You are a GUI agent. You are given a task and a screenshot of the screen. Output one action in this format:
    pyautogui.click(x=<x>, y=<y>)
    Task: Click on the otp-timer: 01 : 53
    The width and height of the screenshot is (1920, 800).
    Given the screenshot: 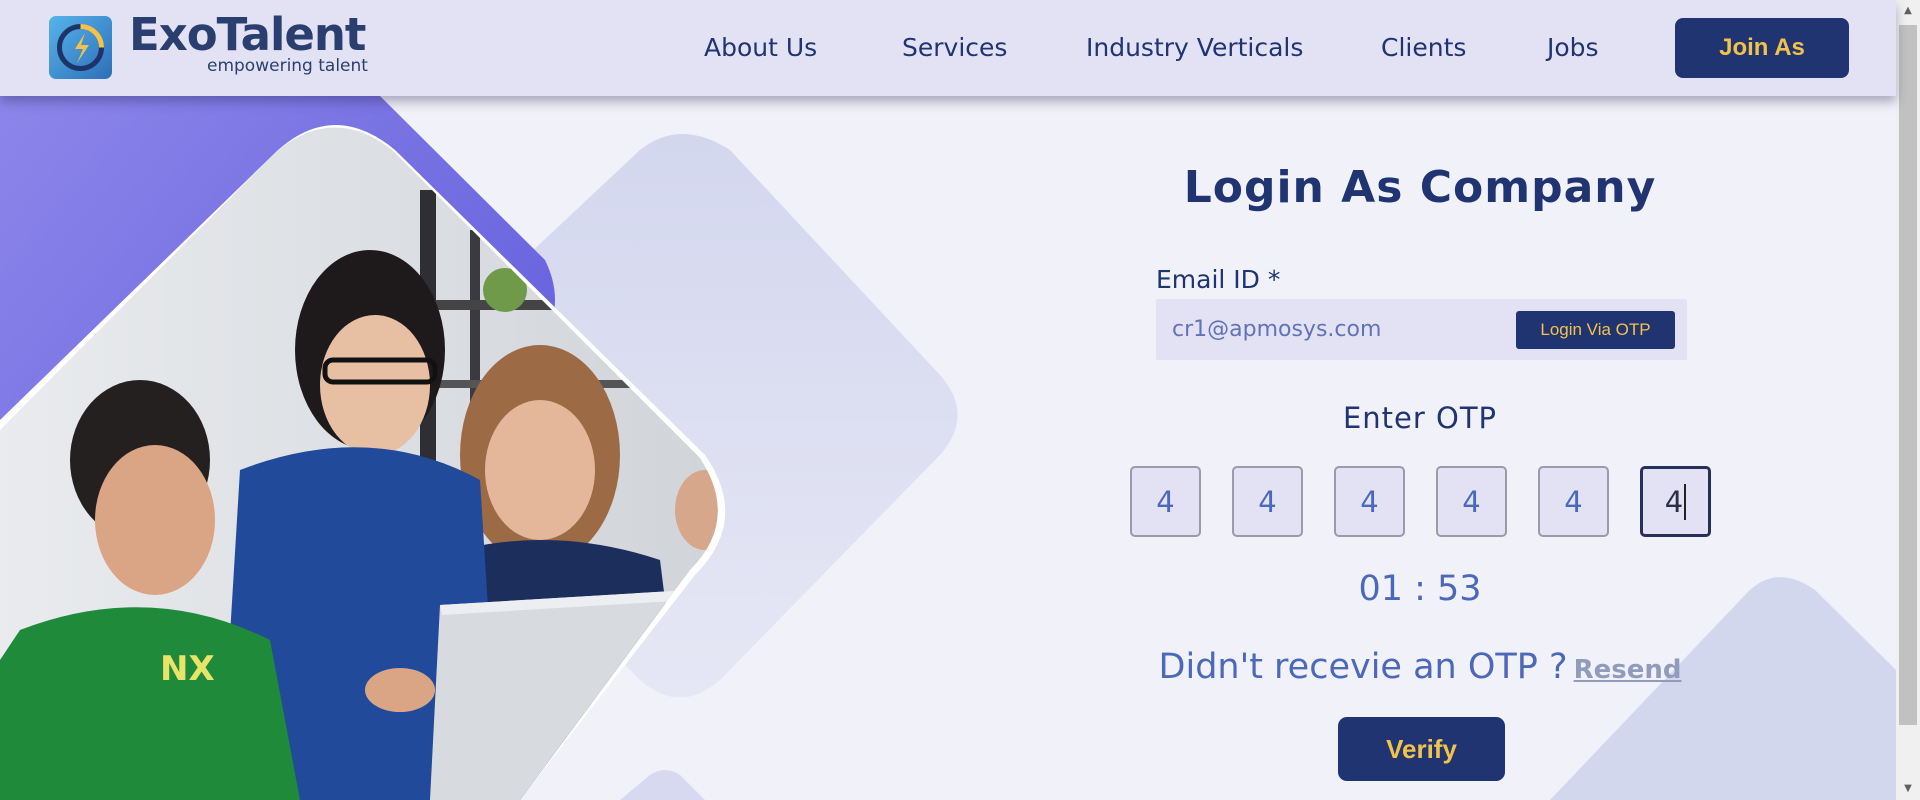 What is the action you would take?
    pyautogui.click(x=1420, y=589)
    